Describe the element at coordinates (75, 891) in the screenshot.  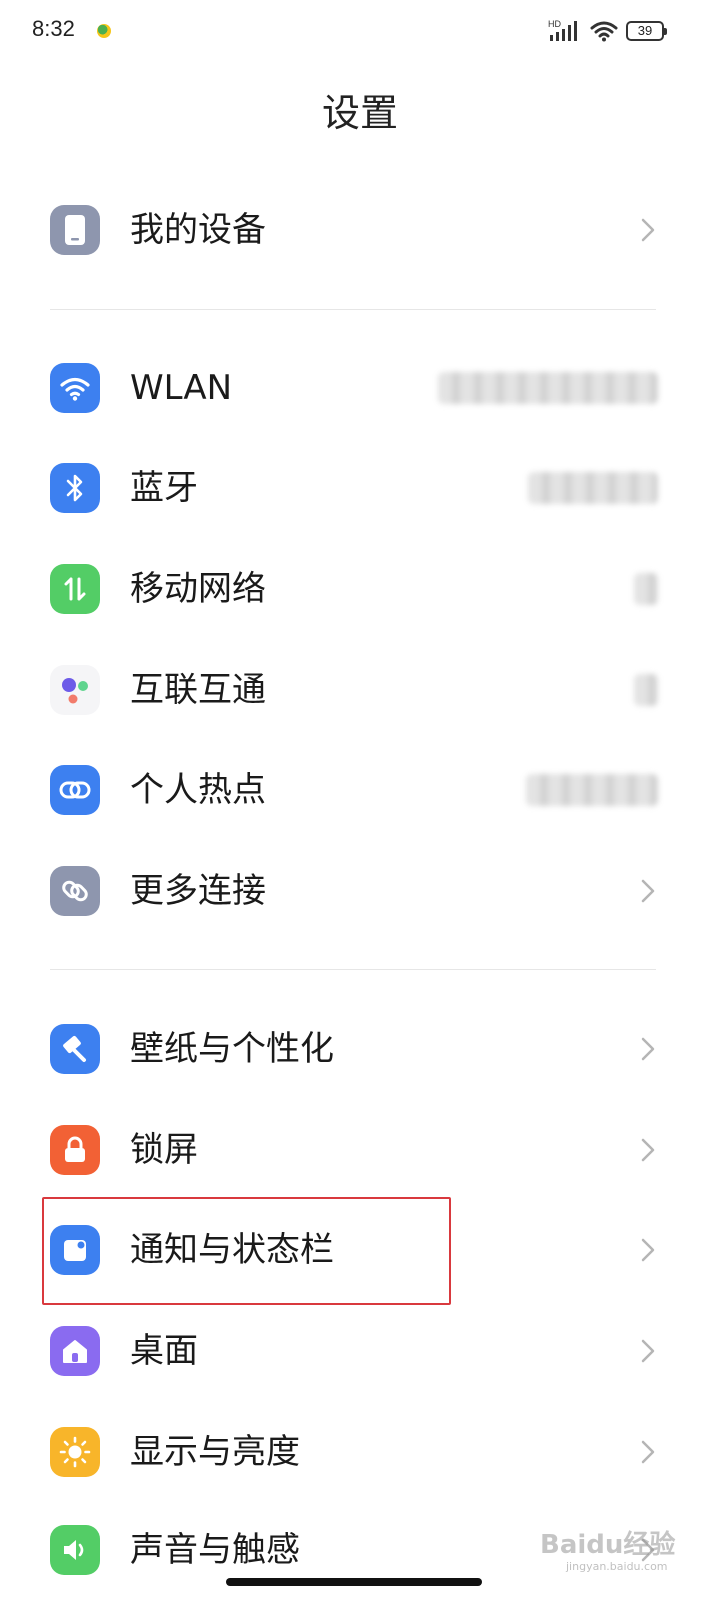
I see `link-icon` at that location.